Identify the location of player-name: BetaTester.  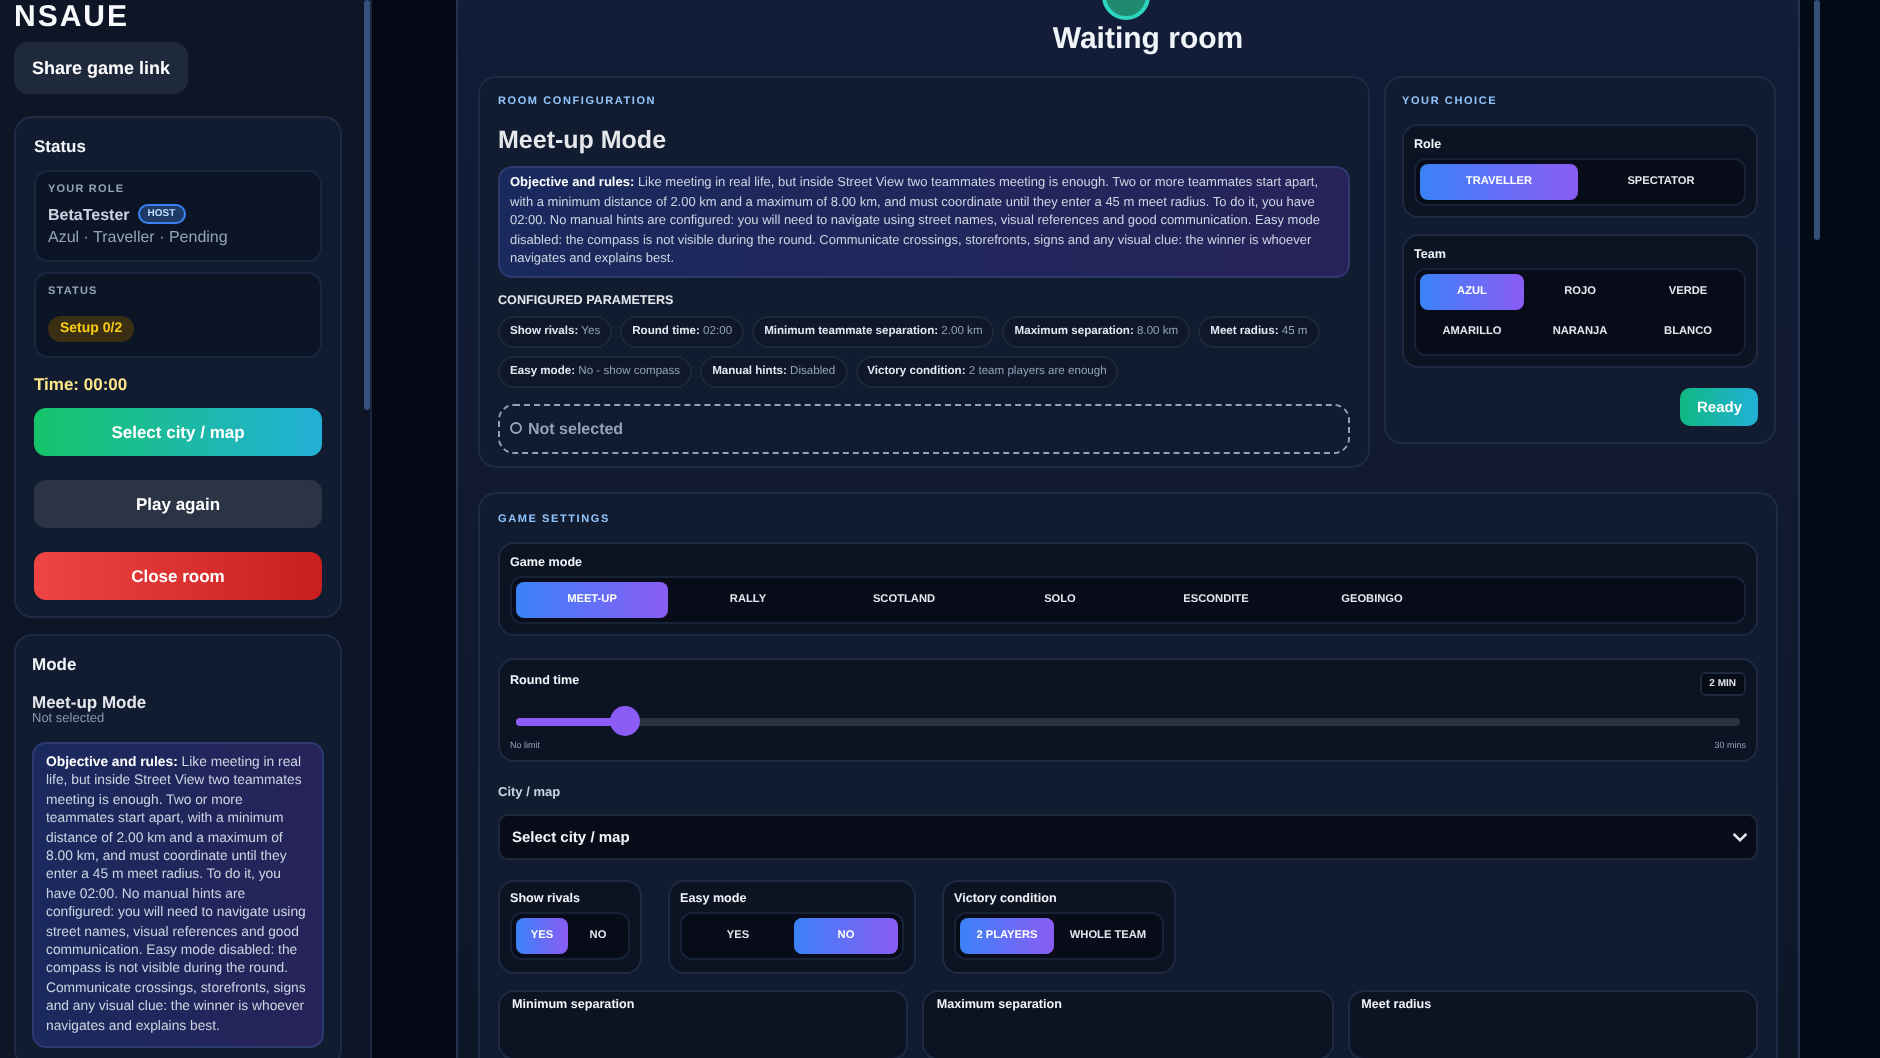
(89, 214).